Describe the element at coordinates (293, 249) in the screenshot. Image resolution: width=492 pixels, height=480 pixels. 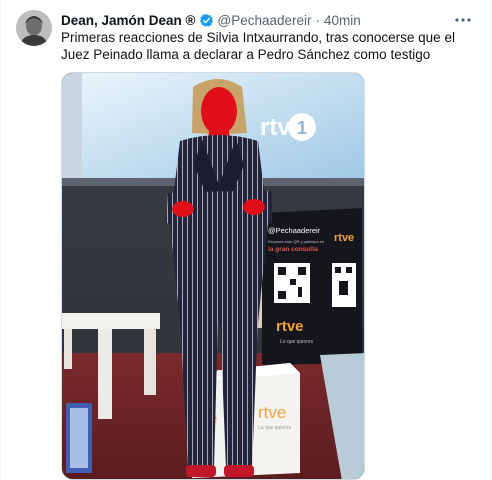
I see `stand-tagline: la gran consulta` at that location.